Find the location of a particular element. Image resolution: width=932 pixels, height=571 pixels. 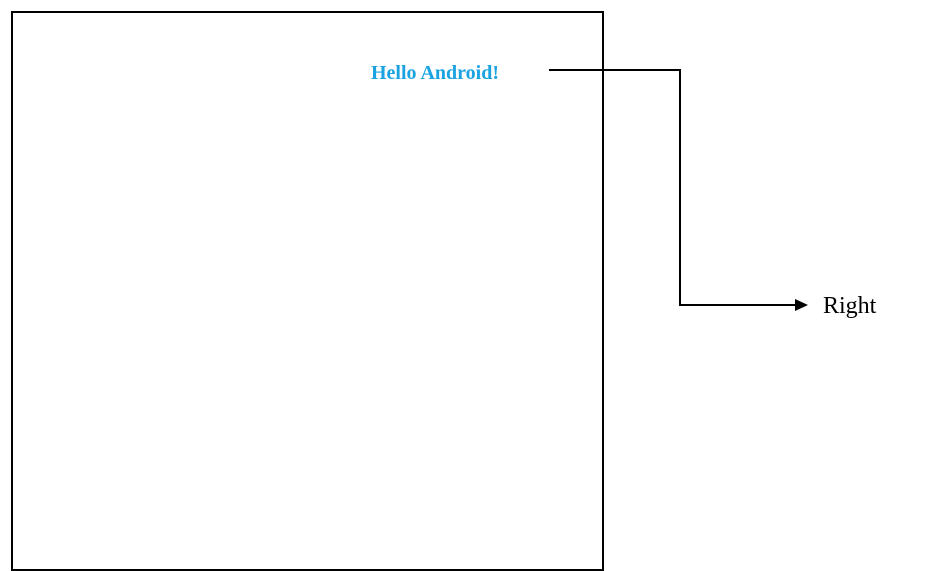

arrow-head-icon is located at coordinates (801, 305).